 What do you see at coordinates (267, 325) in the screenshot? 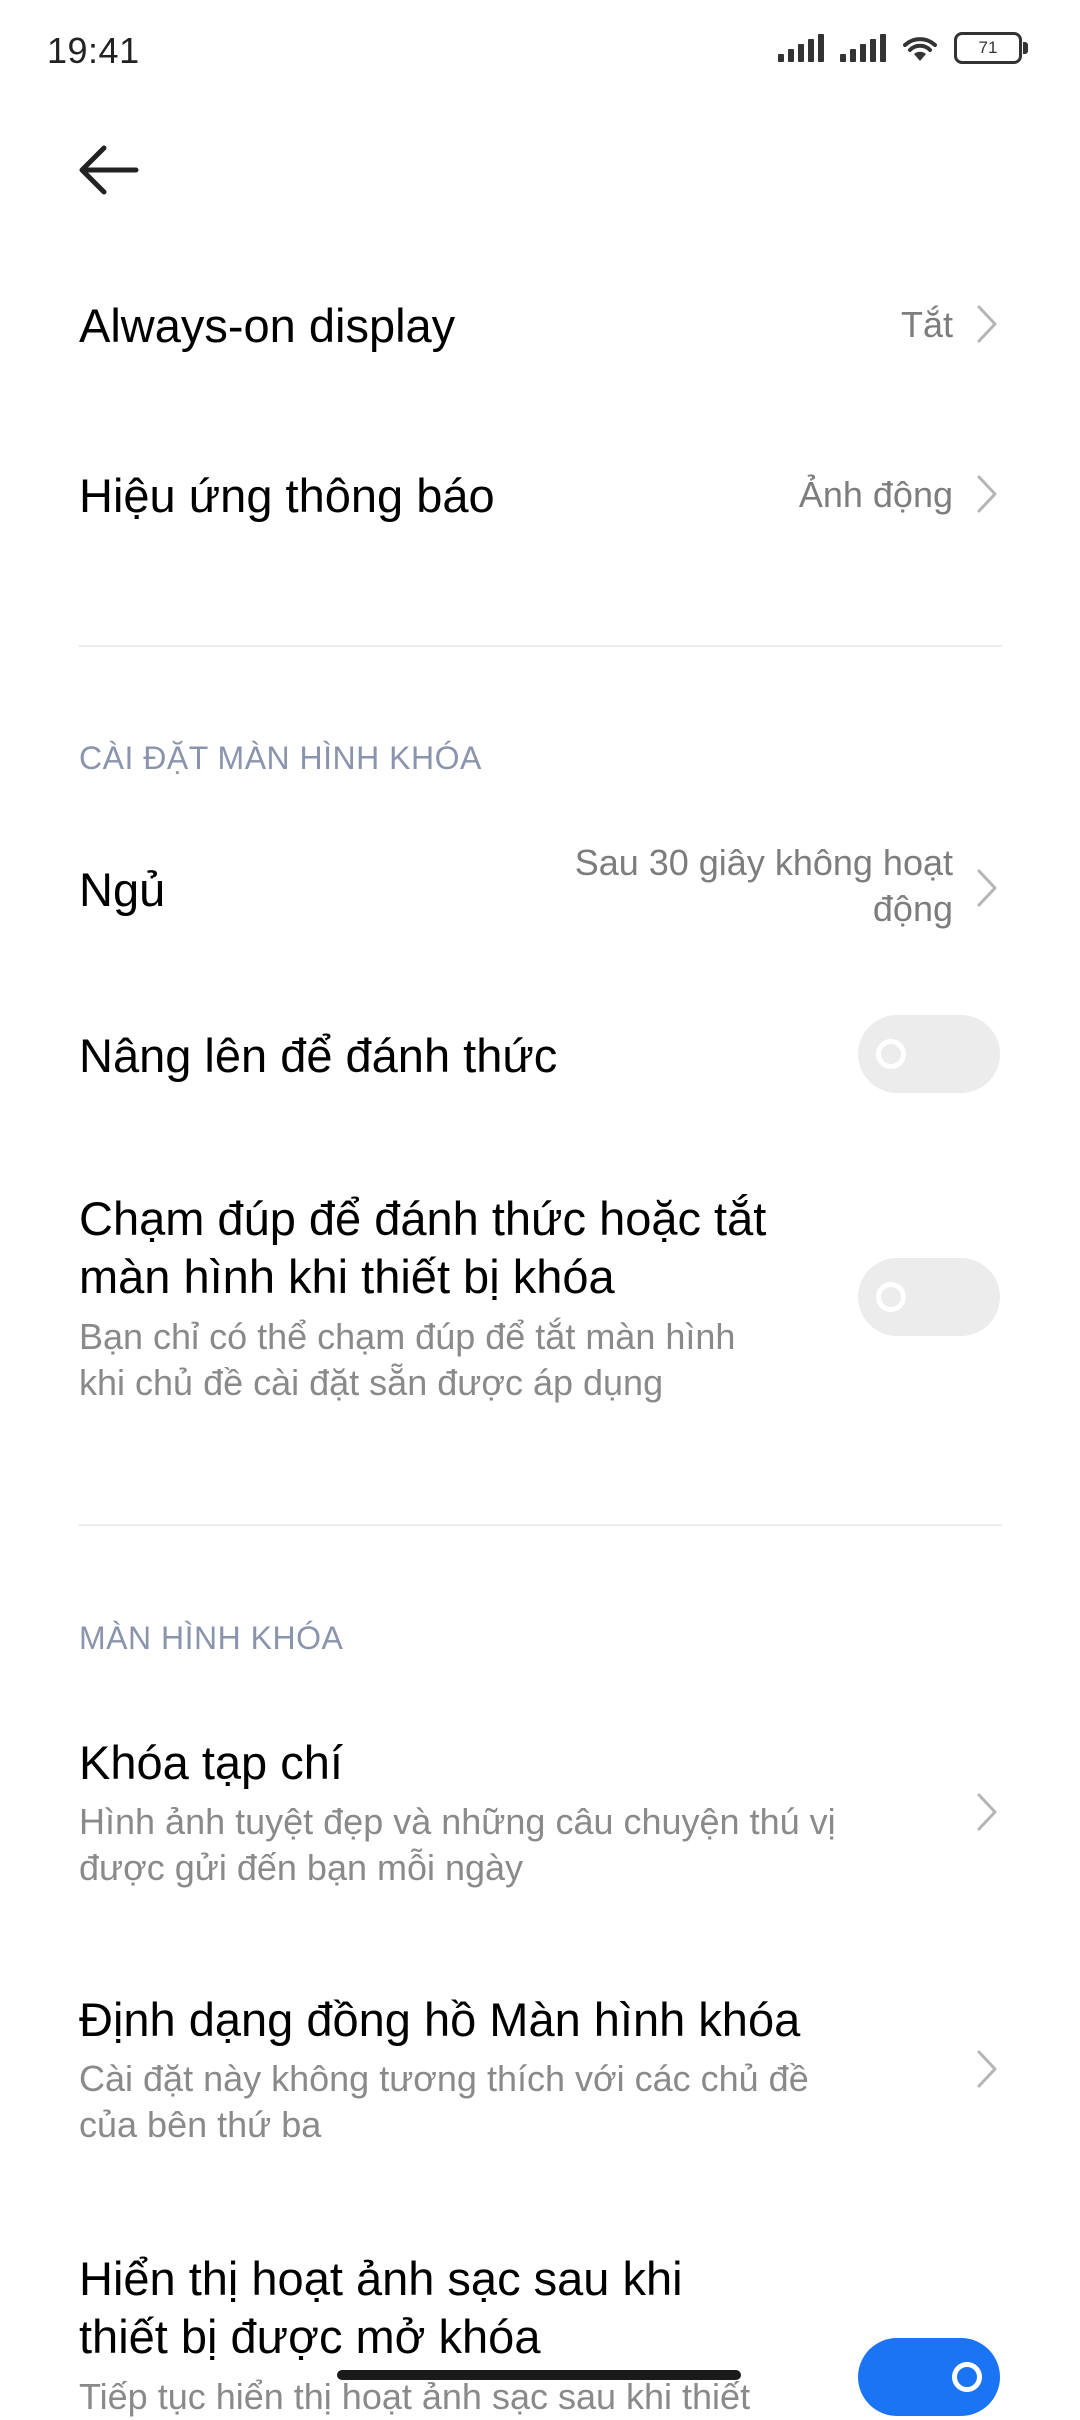
I see `setting-title: Always-on display` at bounding box center [267, 325].